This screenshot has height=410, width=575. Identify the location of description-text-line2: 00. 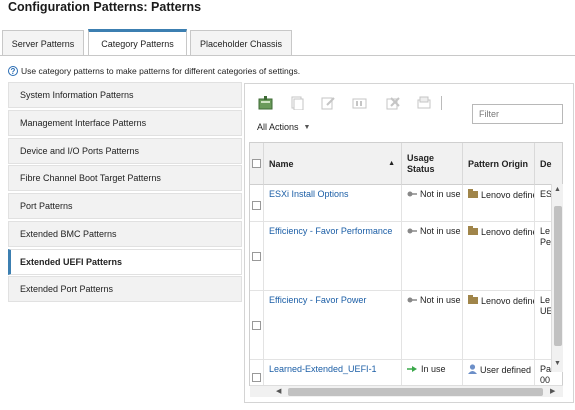
(545, 380).